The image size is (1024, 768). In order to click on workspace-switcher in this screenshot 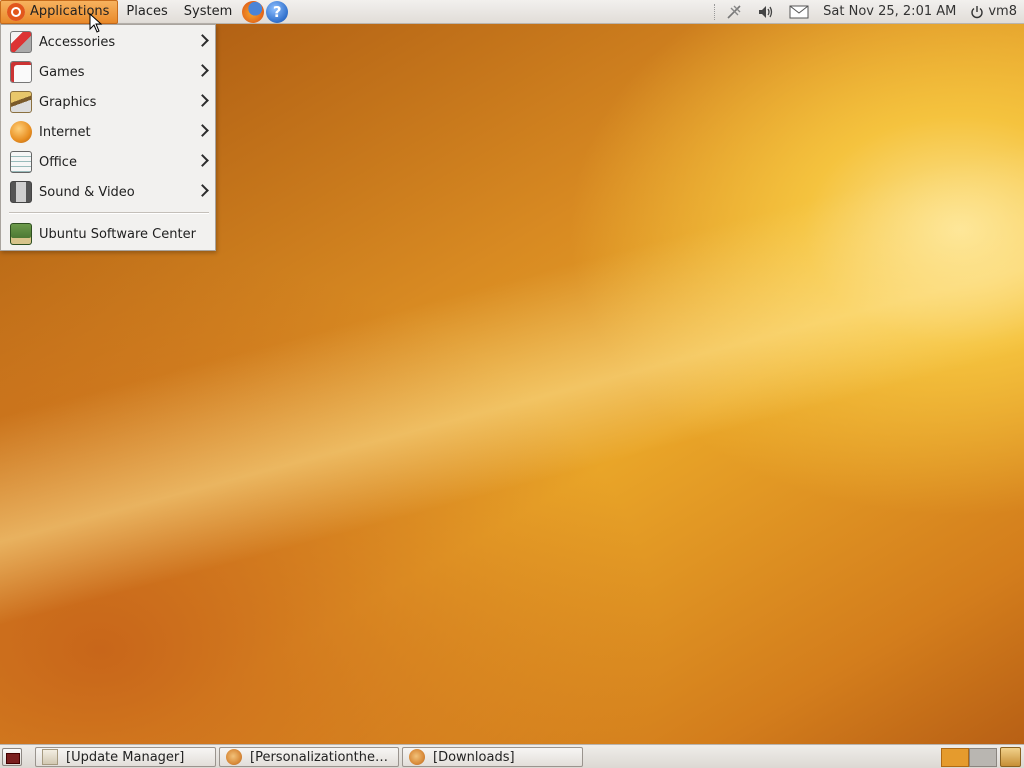, I will do `click(969, 757)`.